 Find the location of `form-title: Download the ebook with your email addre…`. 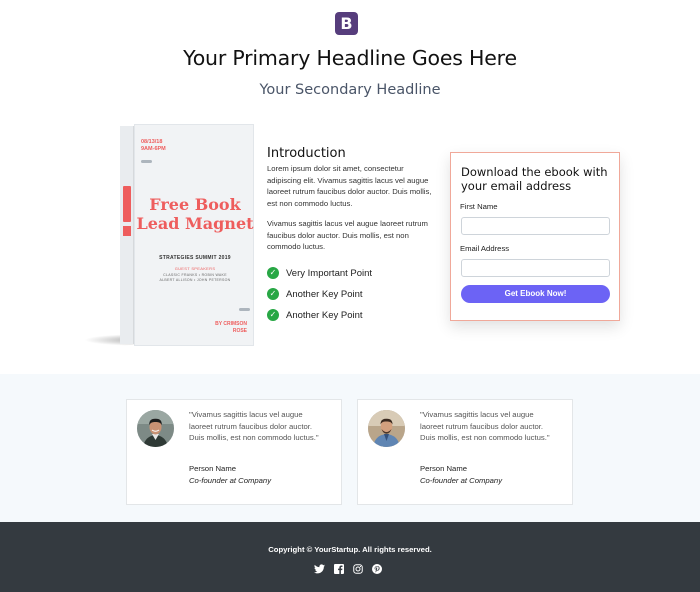

form-title: Download the ebook with your email addre… is located at coordinates (534, 179).